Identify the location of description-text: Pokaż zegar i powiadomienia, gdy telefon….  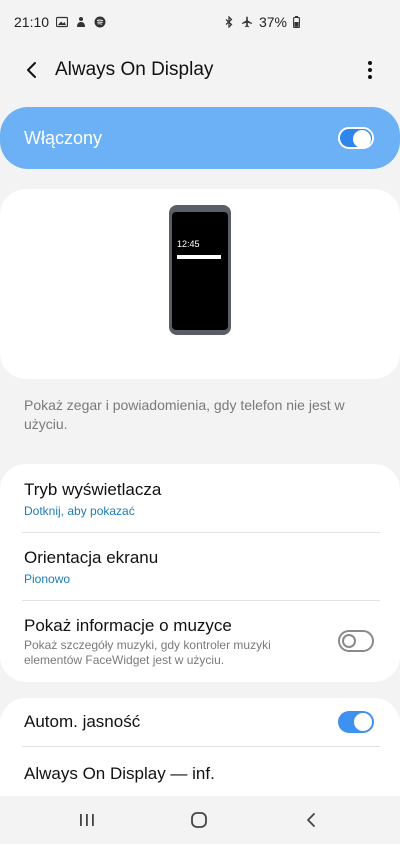
(184, 414).